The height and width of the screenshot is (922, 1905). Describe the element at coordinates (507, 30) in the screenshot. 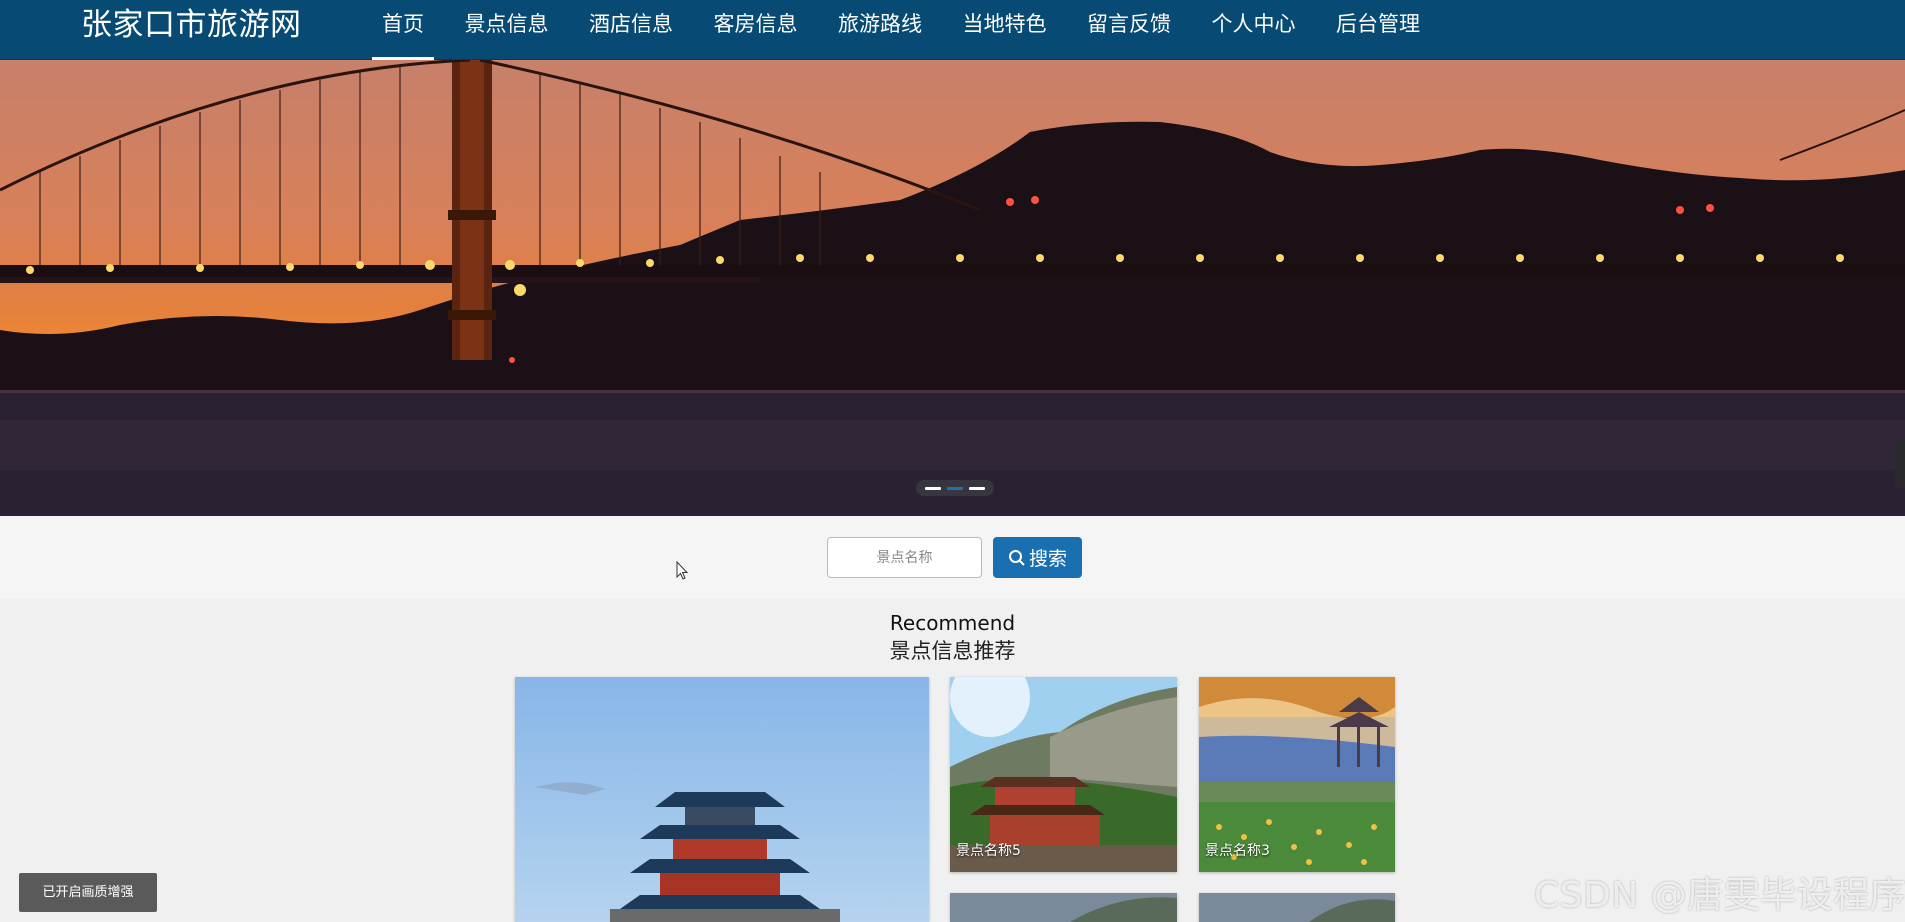

I see `nav-item-attractions: 景点信息` at that location.